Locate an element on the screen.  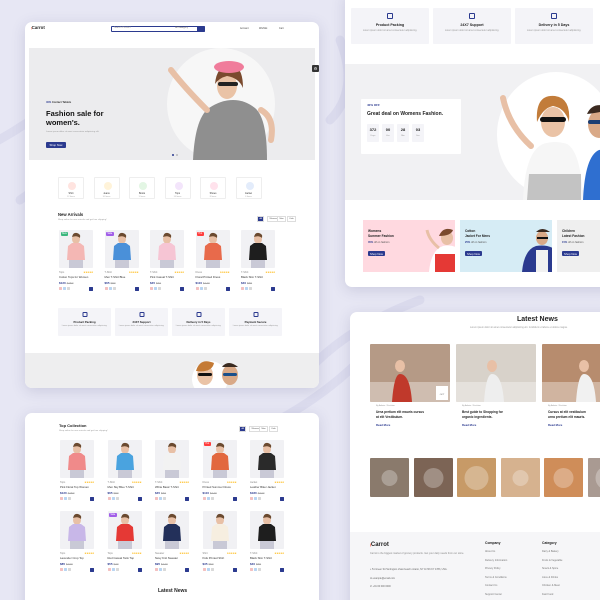
product-card: Sale T-Shirt ★★★★★ Men T-Shirt Blue $65$80 is located at coordinates (121, 260).